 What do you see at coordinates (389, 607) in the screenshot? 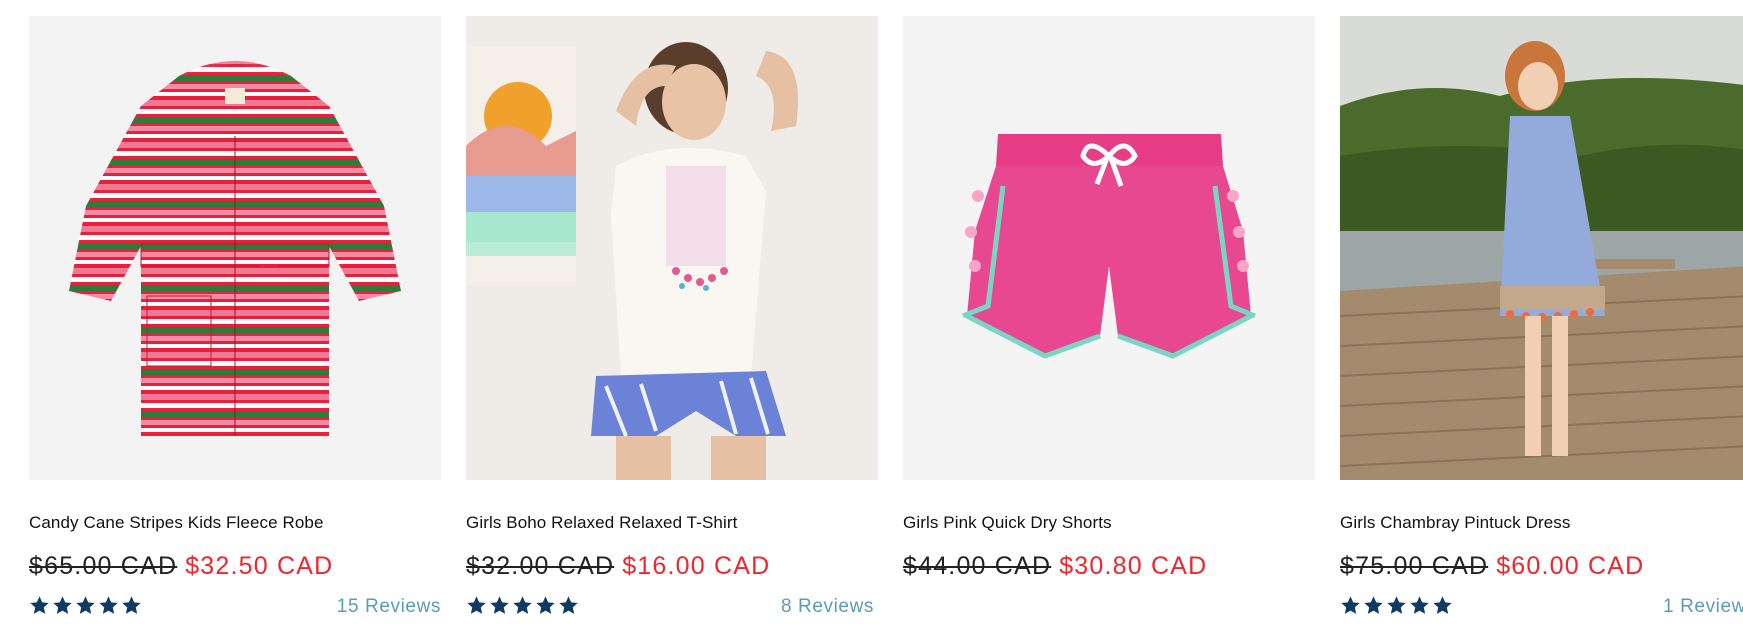
I see `reviews-link: 15 Reviews` at bounding box center [389, 607].